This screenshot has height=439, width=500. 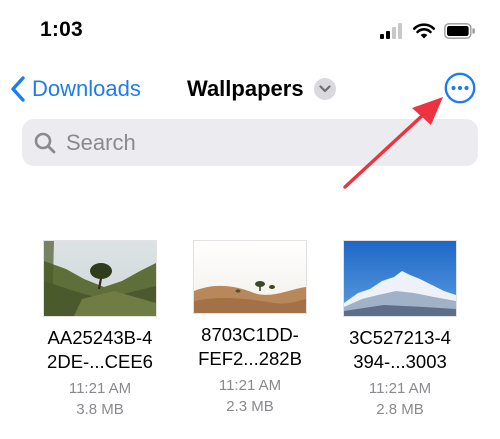 I want to click on file-size: 2.8 MB, so click(x=400, y=409).